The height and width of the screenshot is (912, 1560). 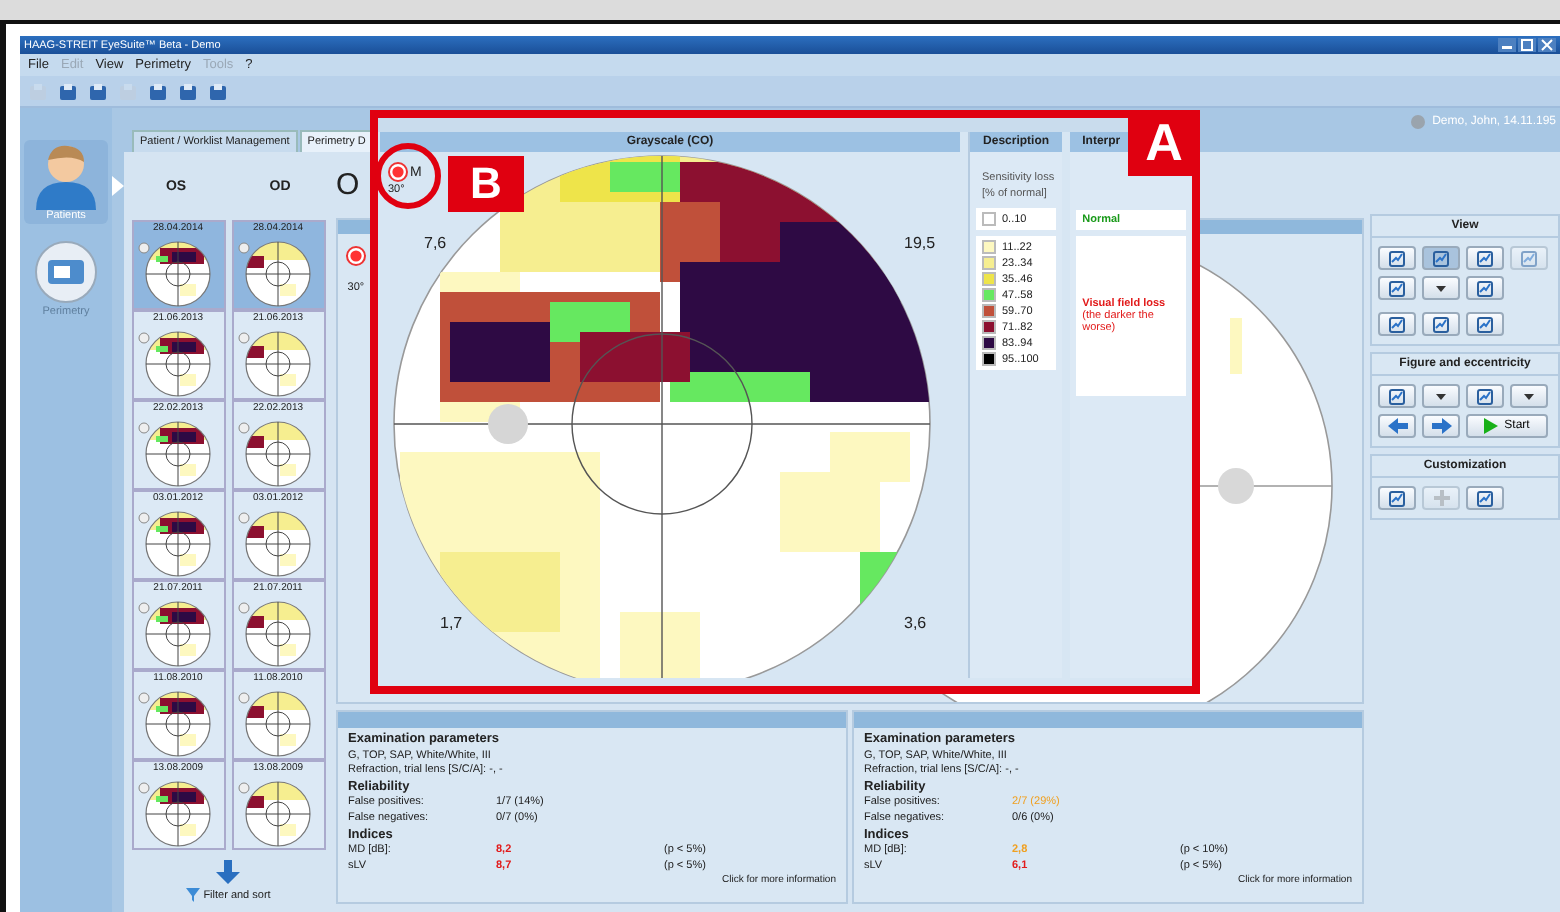 What do you see at coordinates (915, 623) in the screenshot?
I see `quadrant-value: 3,6` at bounding box center [915, 623].